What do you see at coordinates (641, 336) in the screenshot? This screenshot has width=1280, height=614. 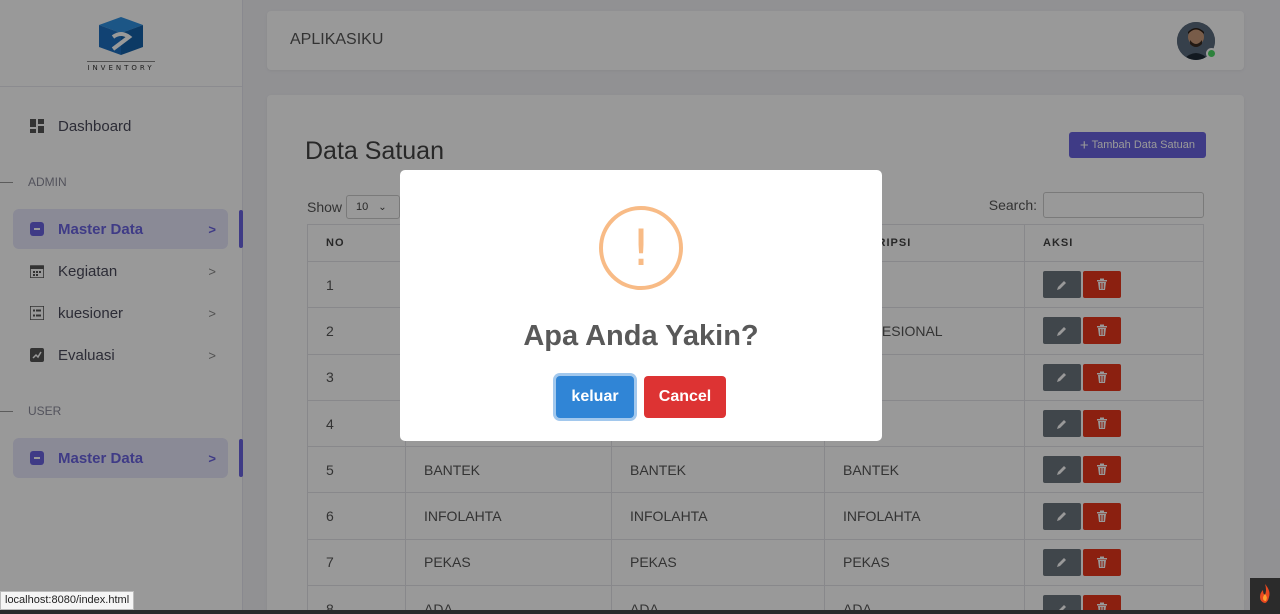 I see `dialog-title: Apa Anda Yakin?` at bounding box center [641, 336].